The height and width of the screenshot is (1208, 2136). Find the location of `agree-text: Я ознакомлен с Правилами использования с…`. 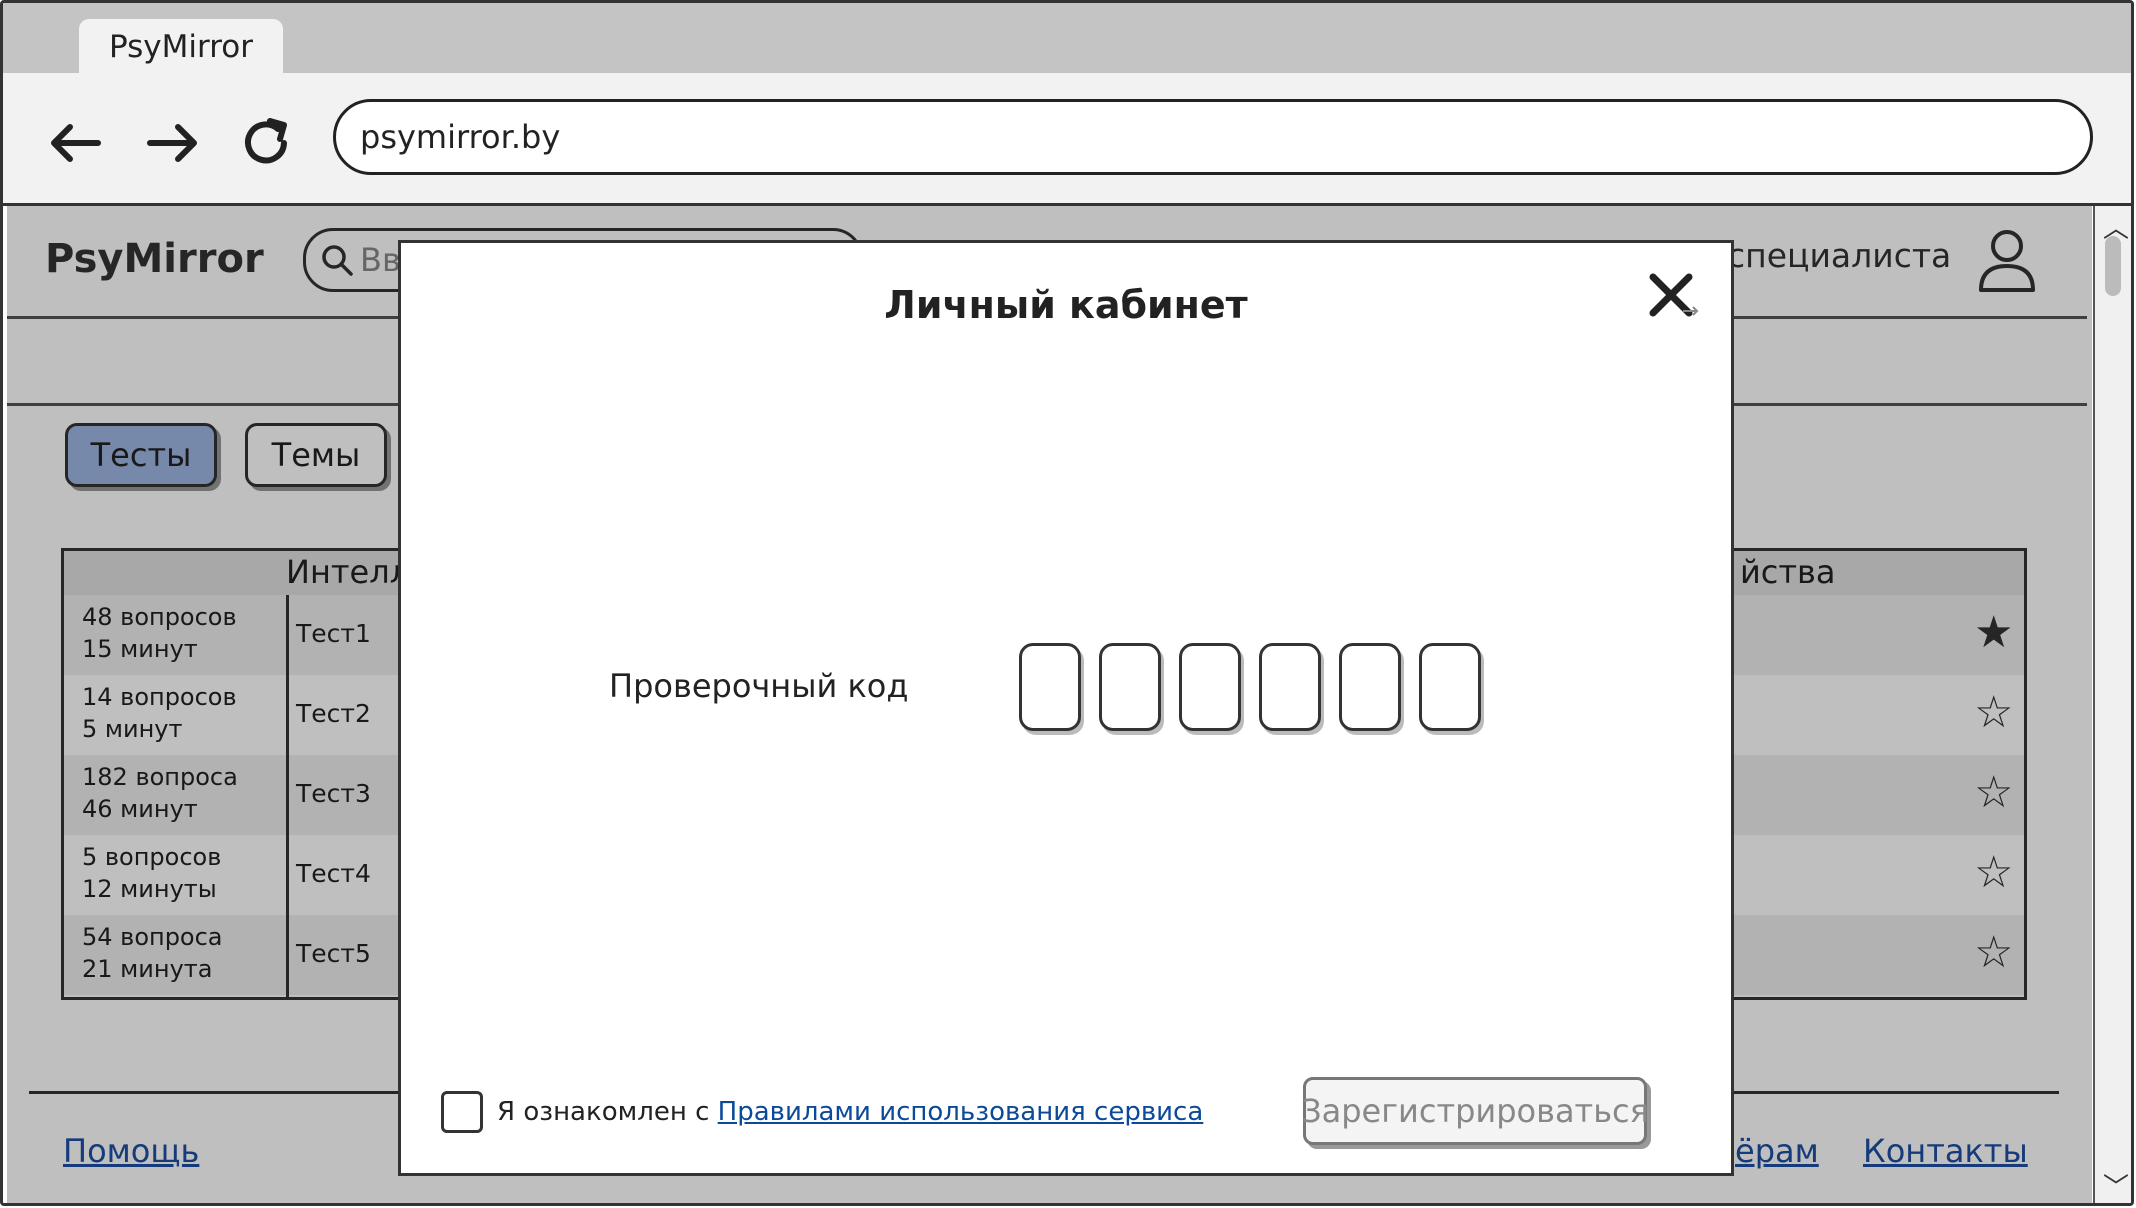

agree-text: Я ознакомлен с Правилами использования с… is located at coordinates (850, 1112).